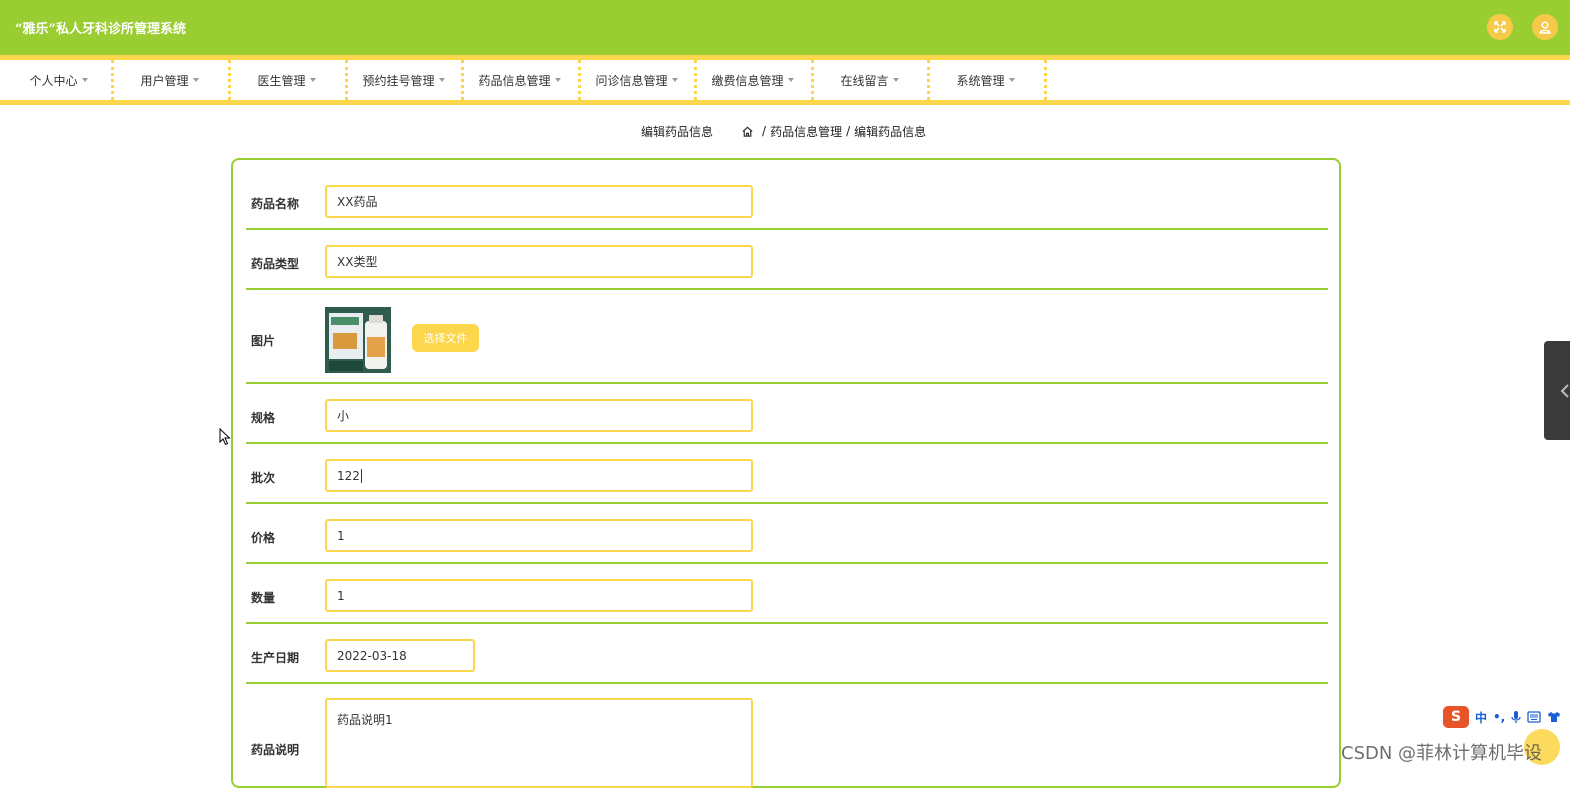 The width and height of the screenshot is (1570, 794). What do you see at coordinates (1554, 717) in the screenshot?
I see `skin-shirt-icon` at bounding box center [1554, 717].